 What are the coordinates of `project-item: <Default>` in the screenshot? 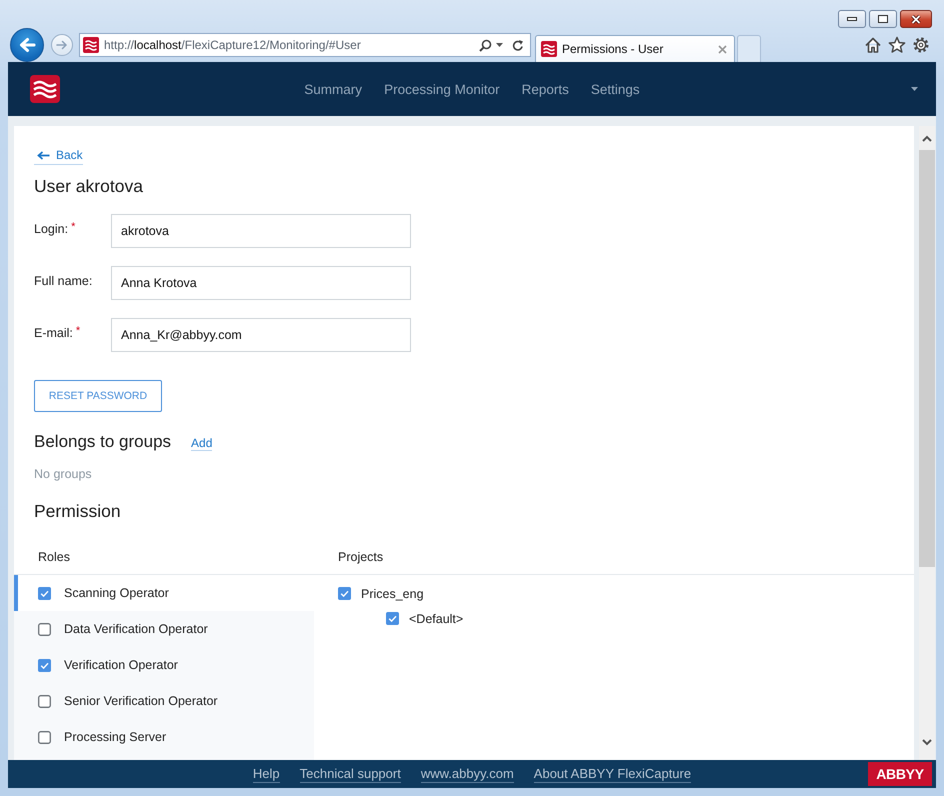 It's located at (650, 618).